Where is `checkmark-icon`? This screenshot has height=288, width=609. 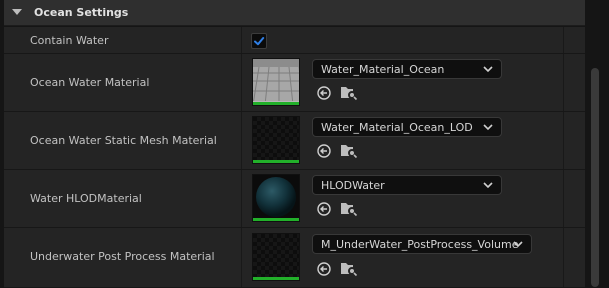
checkmark-icon is located at coordinates (259, 41).